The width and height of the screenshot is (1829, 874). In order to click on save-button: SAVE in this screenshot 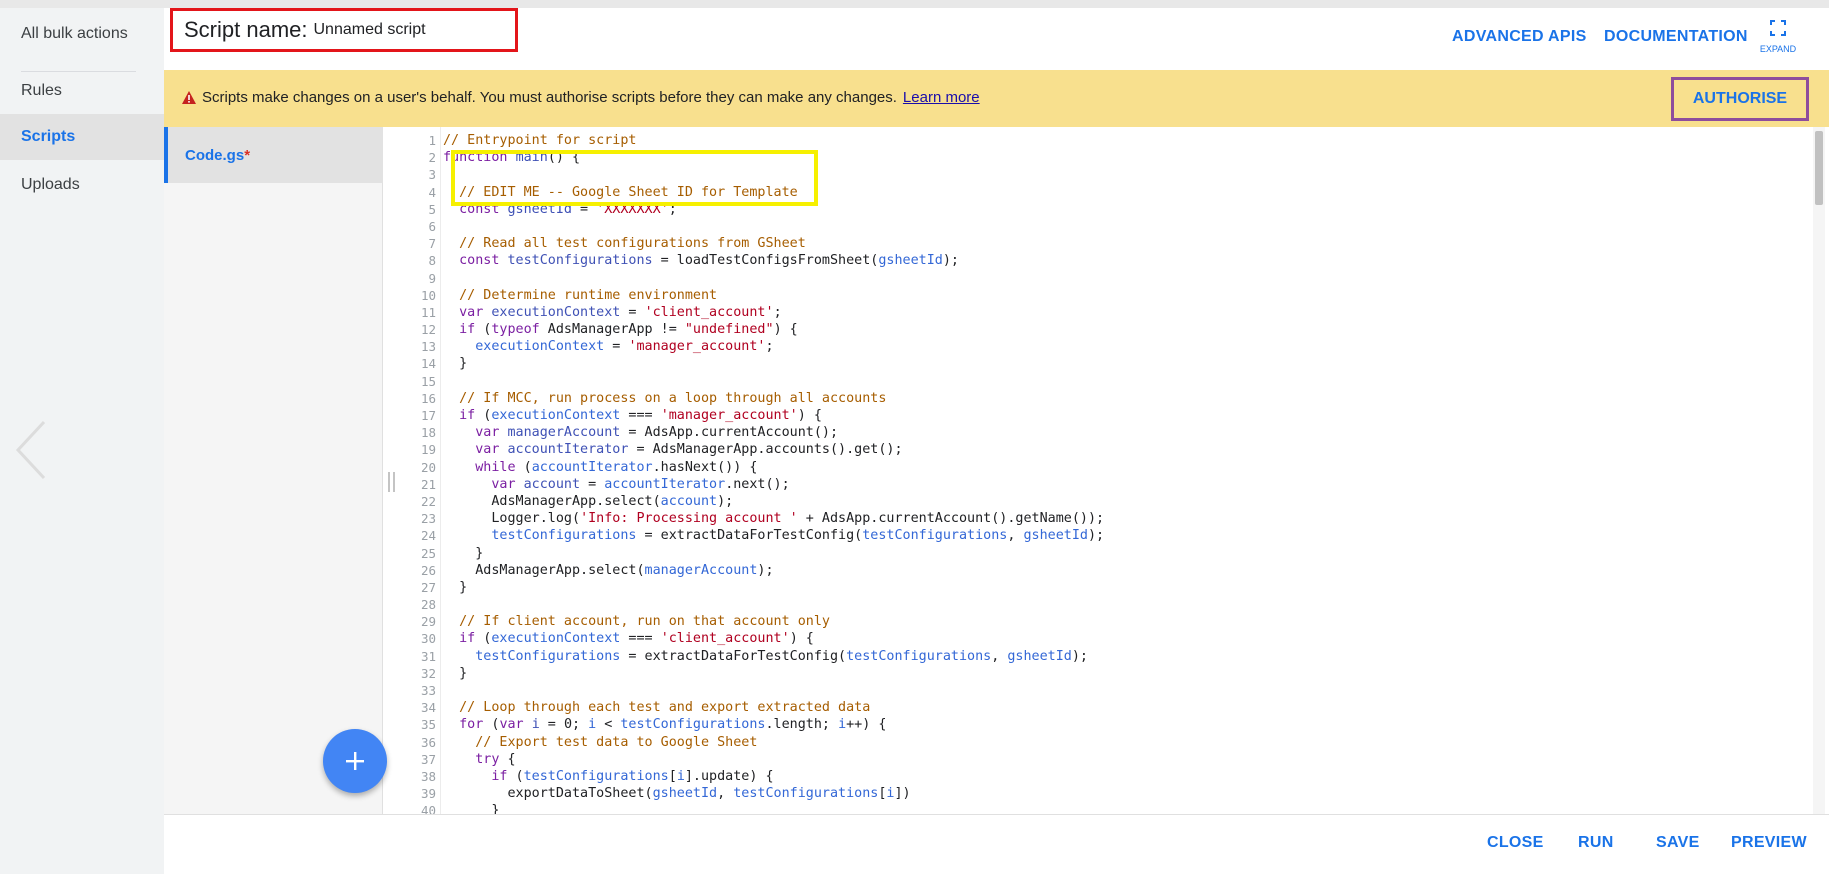, I will do `click(1678, 843)`.